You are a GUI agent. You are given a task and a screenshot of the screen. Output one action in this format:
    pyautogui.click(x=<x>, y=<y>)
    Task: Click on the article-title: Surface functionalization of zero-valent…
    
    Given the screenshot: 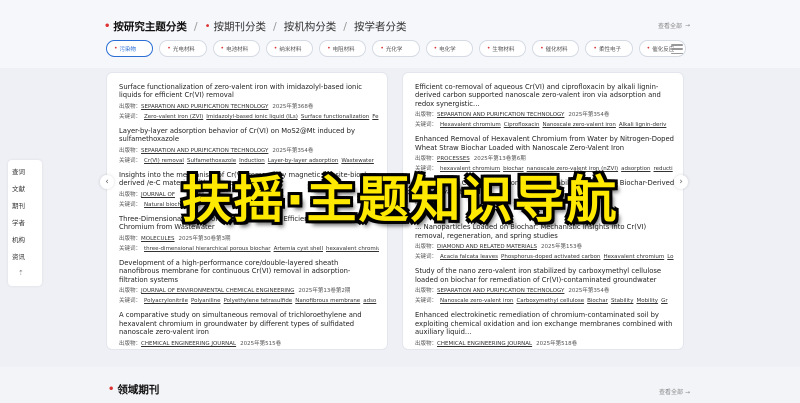 What is the action you would take?
    pyautogui.click(x=249, y=91)
    